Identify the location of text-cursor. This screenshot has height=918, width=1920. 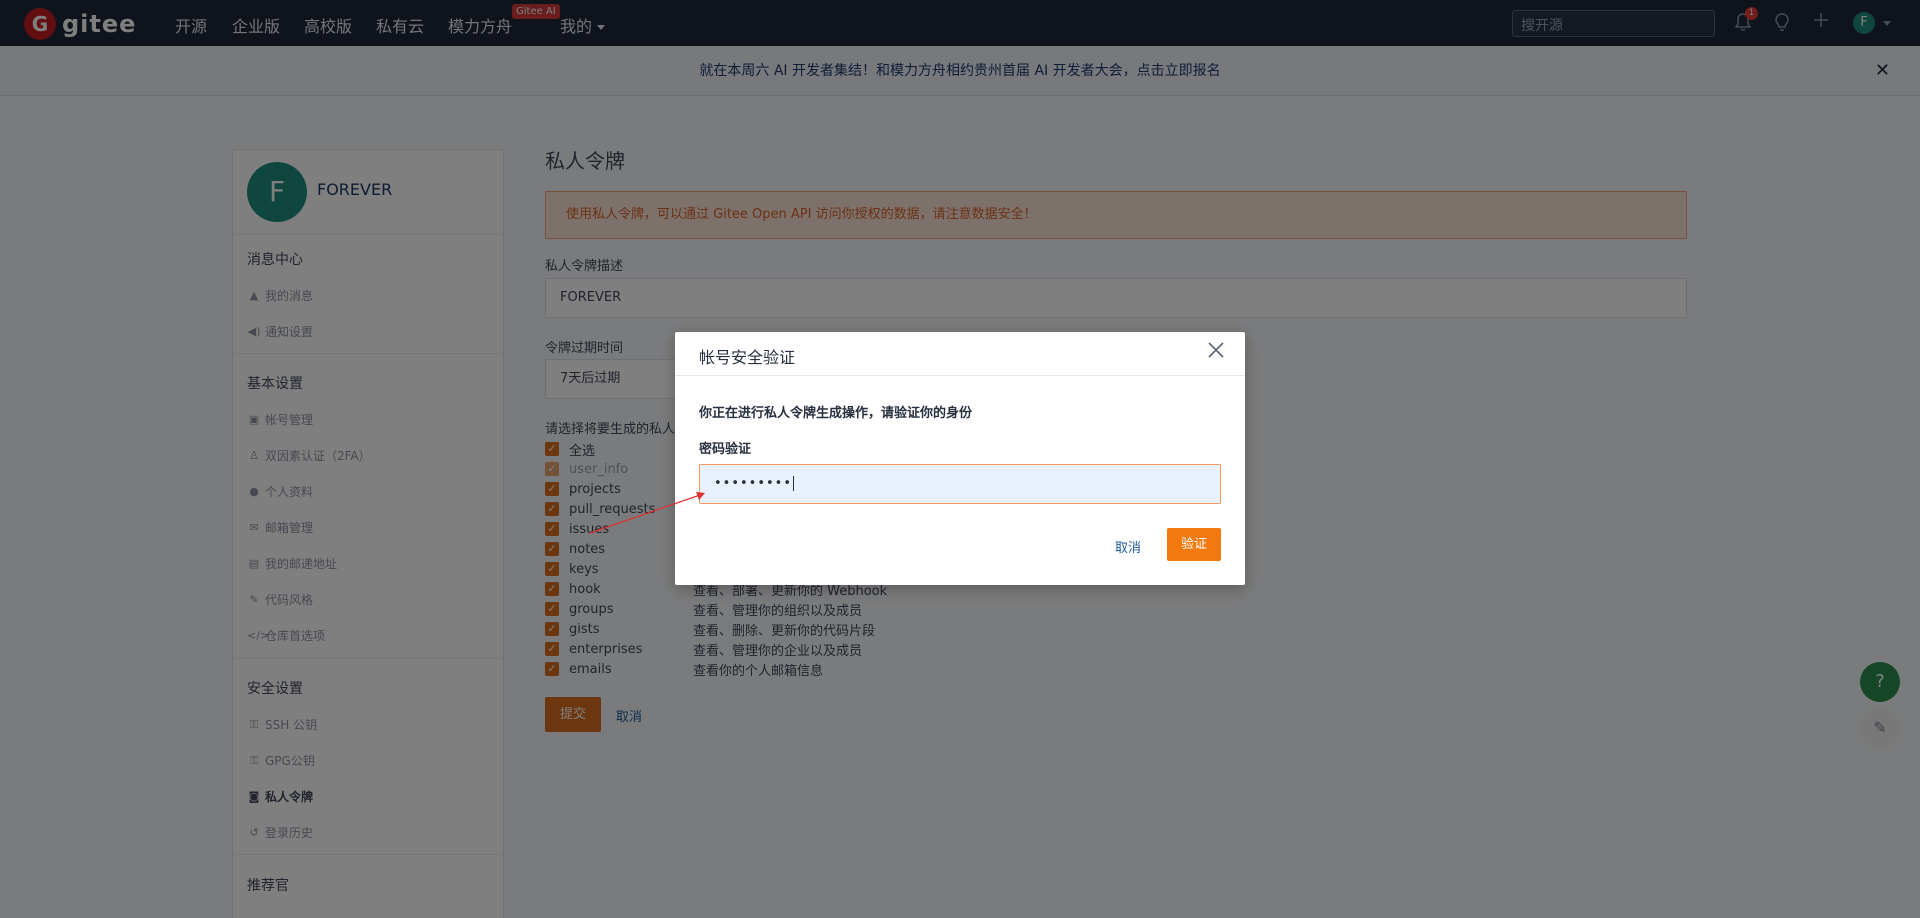
(794, 483).